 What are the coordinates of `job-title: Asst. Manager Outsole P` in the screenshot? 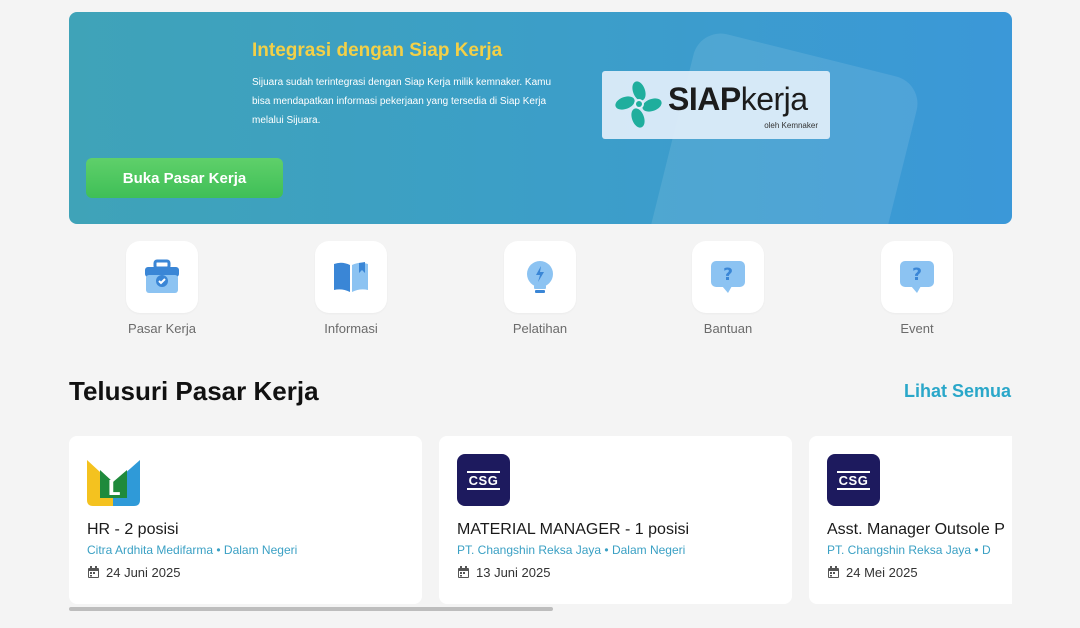 It's located at (916, 529).